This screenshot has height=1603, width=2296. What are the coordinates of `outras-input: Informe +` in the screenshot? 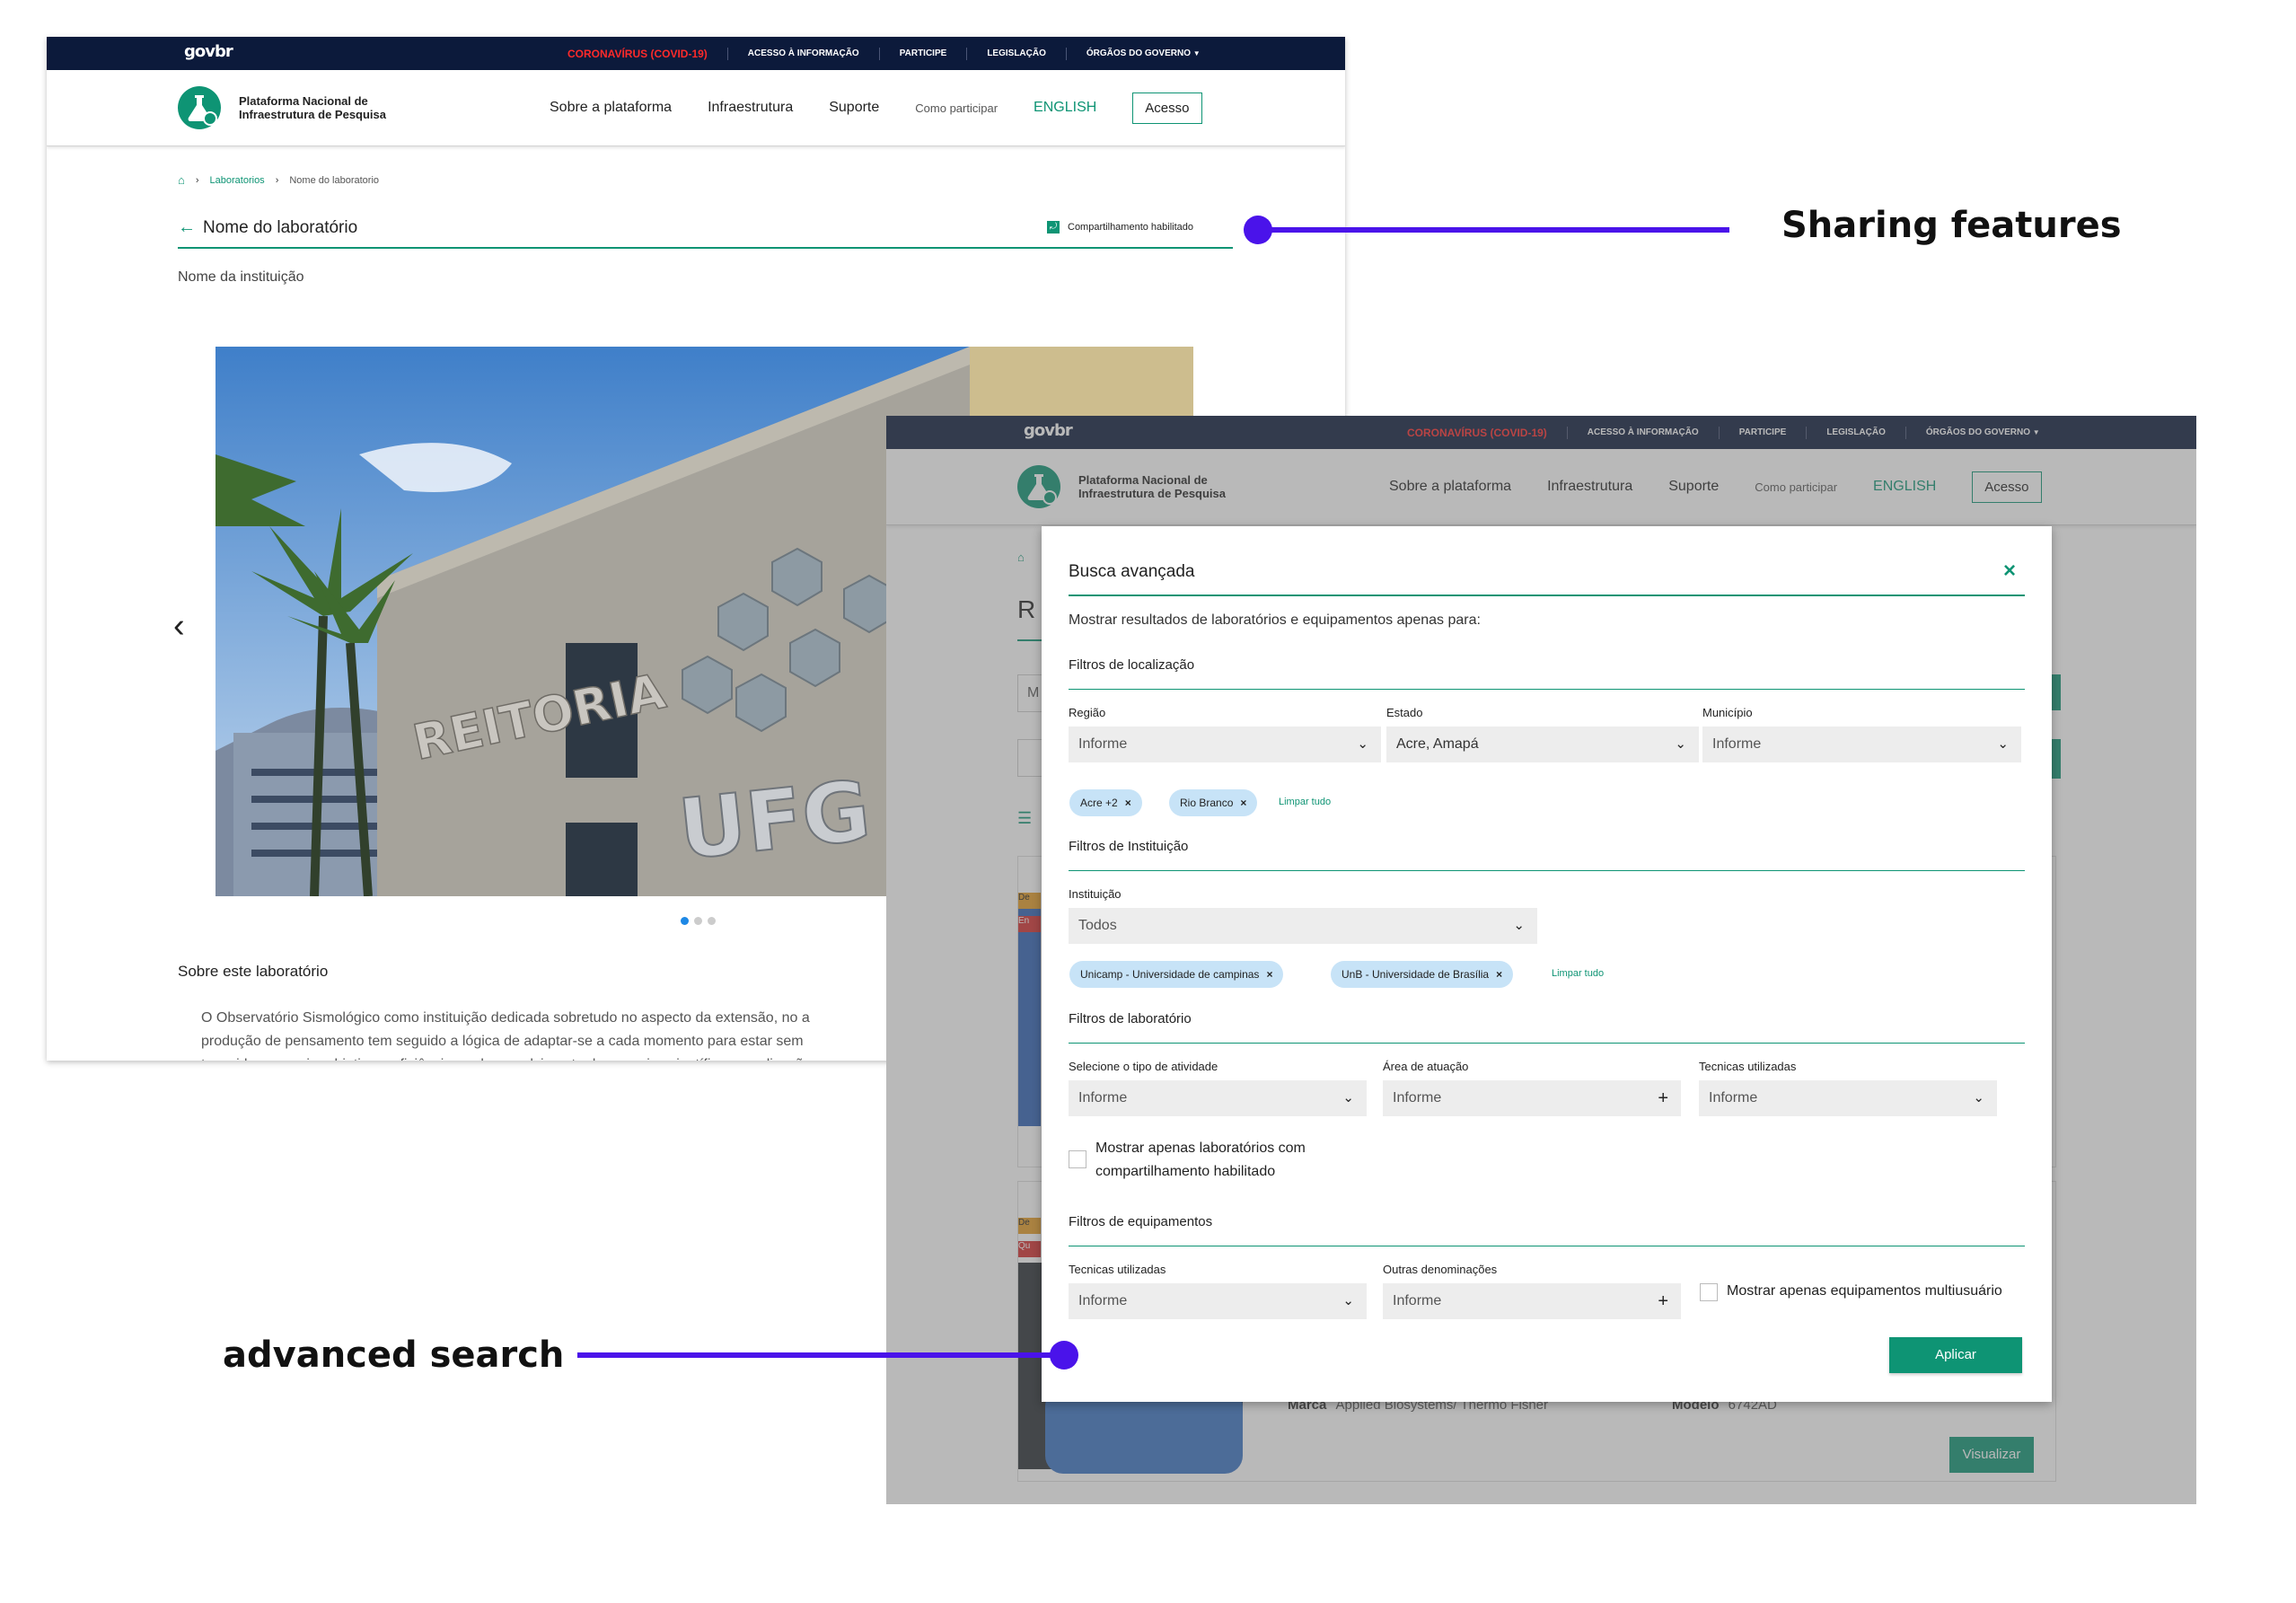 It's located at (1532, 1301).